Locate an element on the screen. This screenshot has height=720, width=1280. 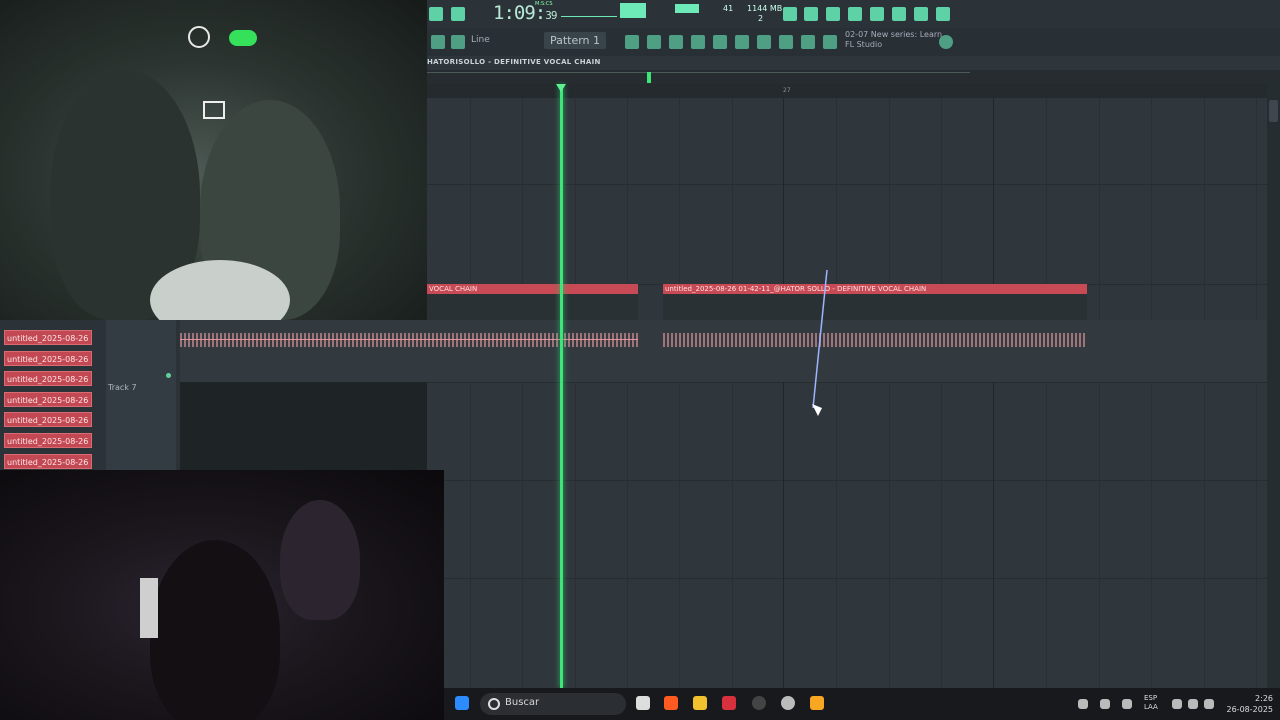
mic-icon is located at coordinates (1127, 704).